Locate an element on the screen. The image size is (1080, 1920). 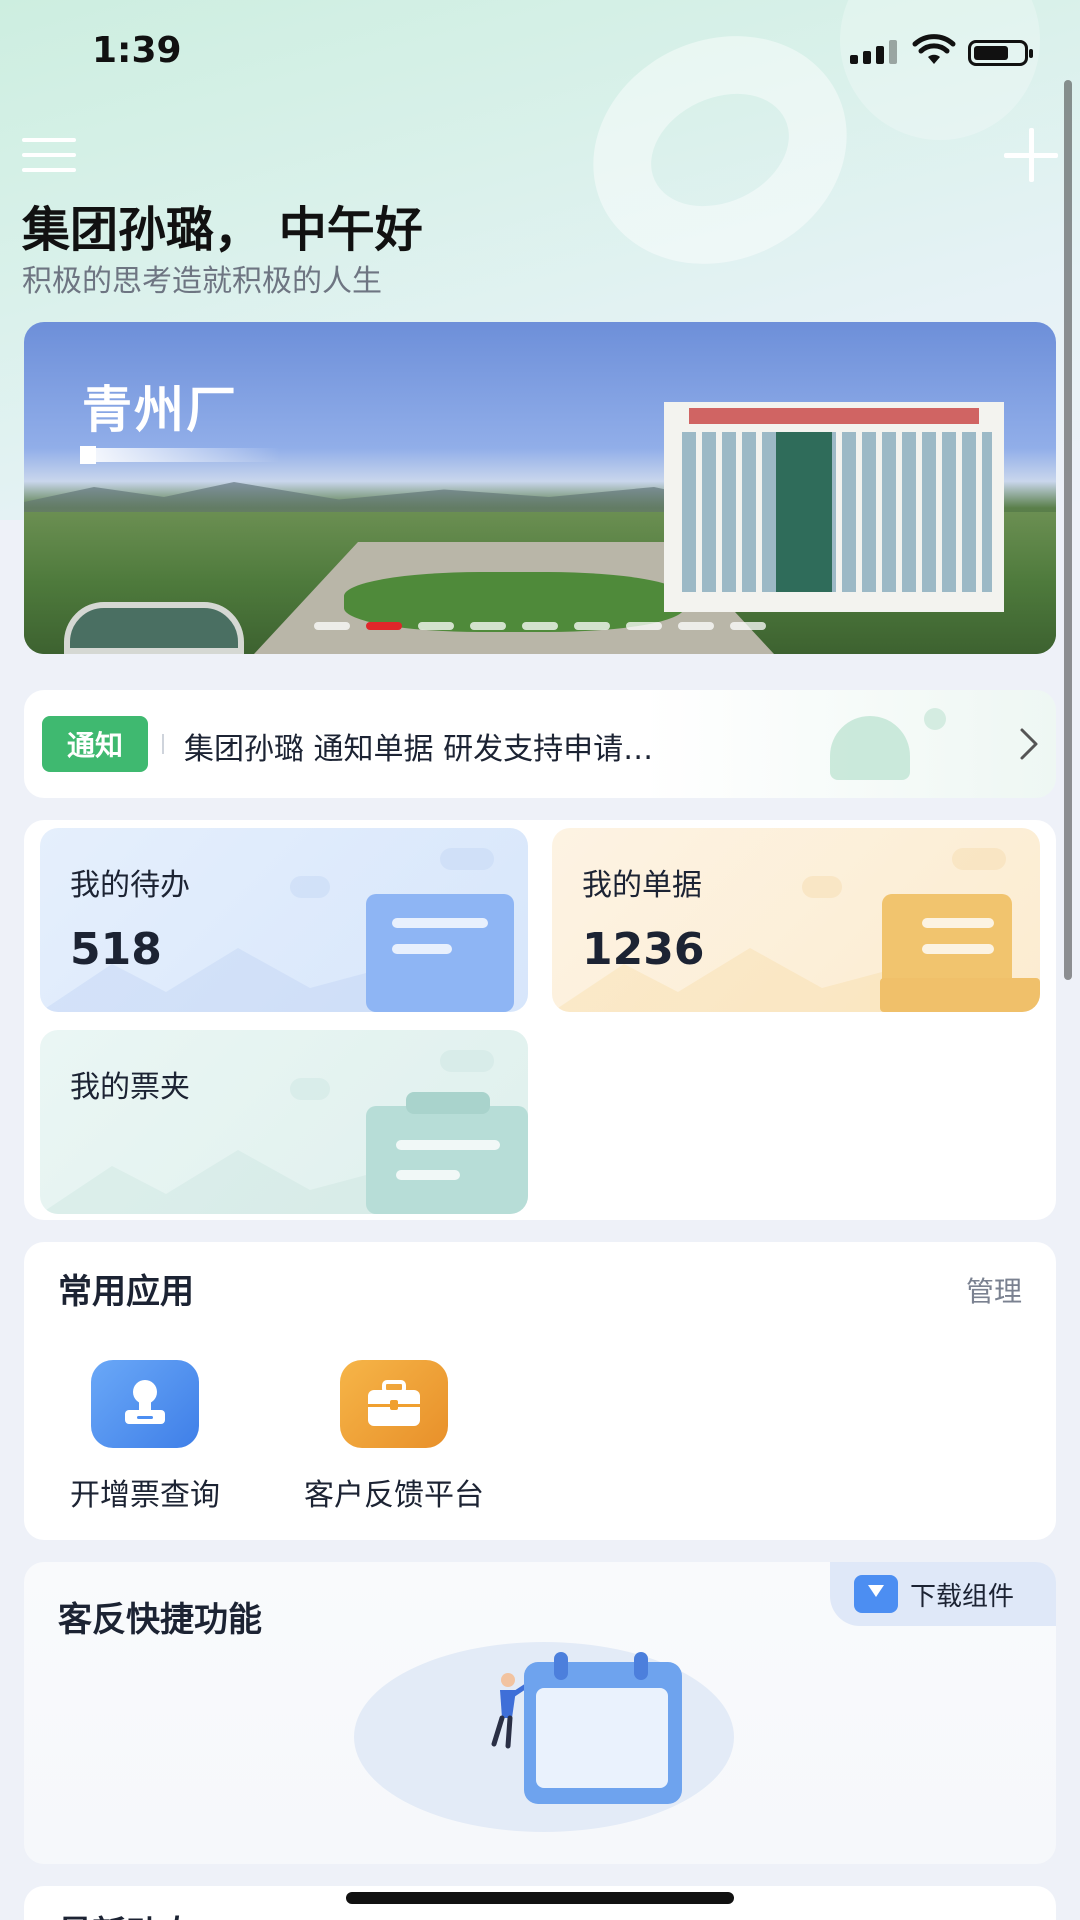
add-icon is located at coordinates (1031, 155).